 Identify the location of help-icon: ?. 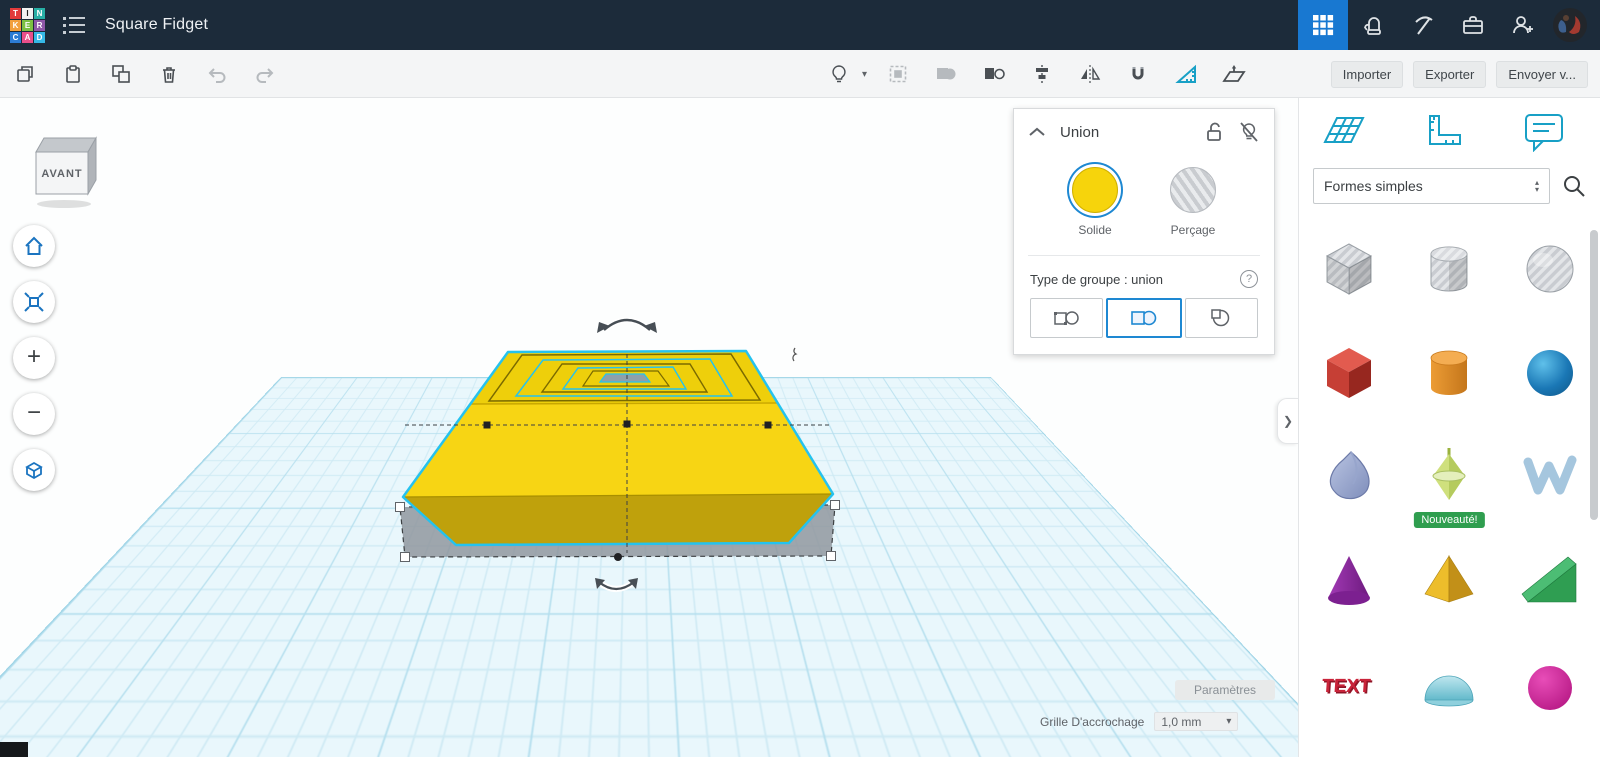
(1249, 279).